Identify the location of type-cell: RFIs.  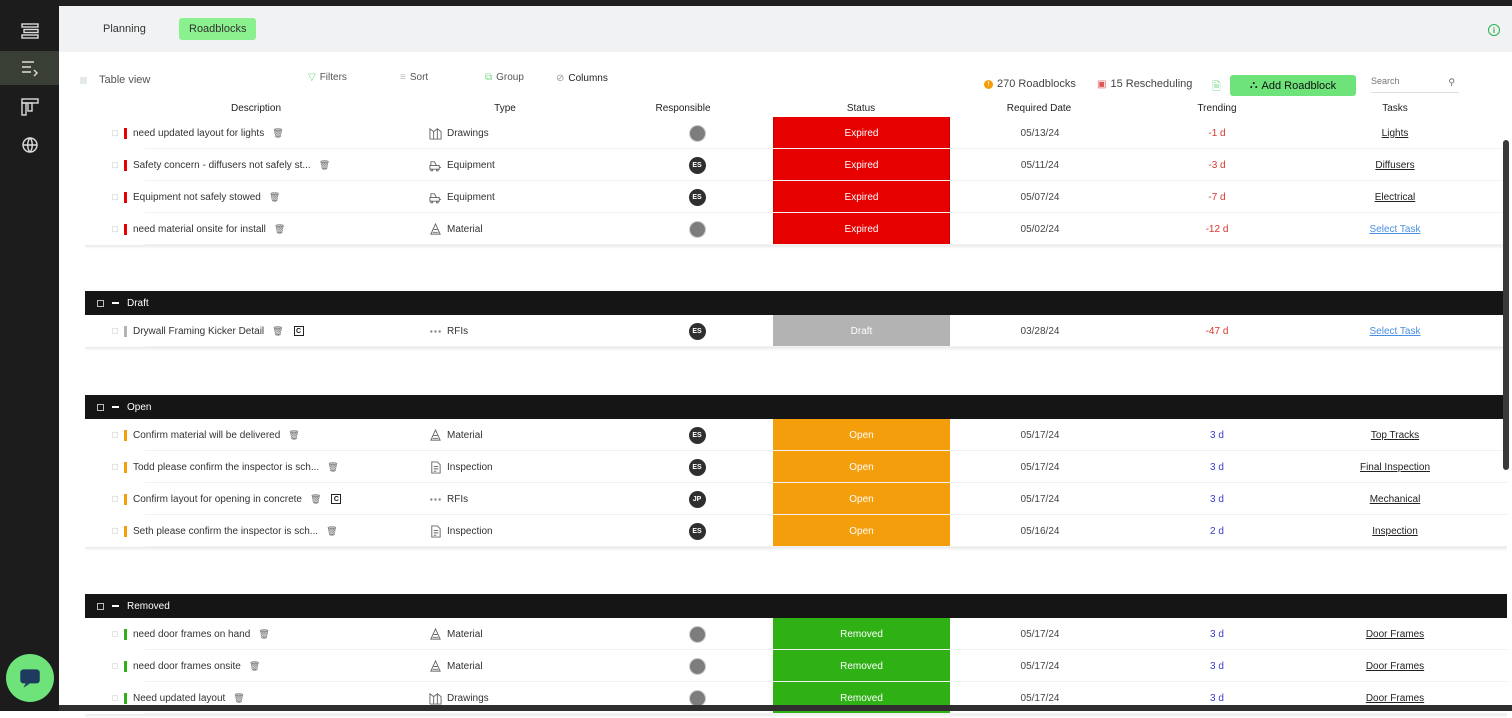
(529, 499).